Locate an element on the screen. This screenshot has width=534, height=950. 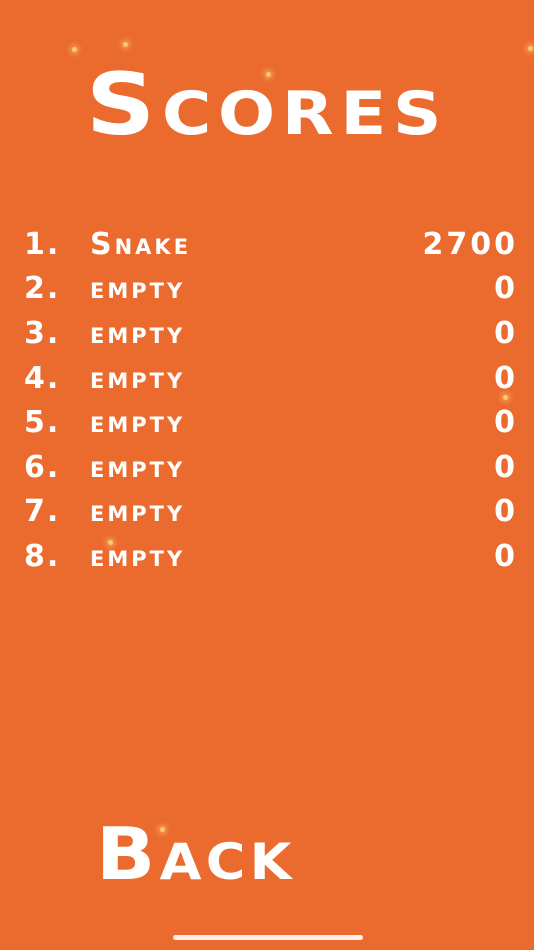
score-rank: 1. is located at coordinates (42, 244).